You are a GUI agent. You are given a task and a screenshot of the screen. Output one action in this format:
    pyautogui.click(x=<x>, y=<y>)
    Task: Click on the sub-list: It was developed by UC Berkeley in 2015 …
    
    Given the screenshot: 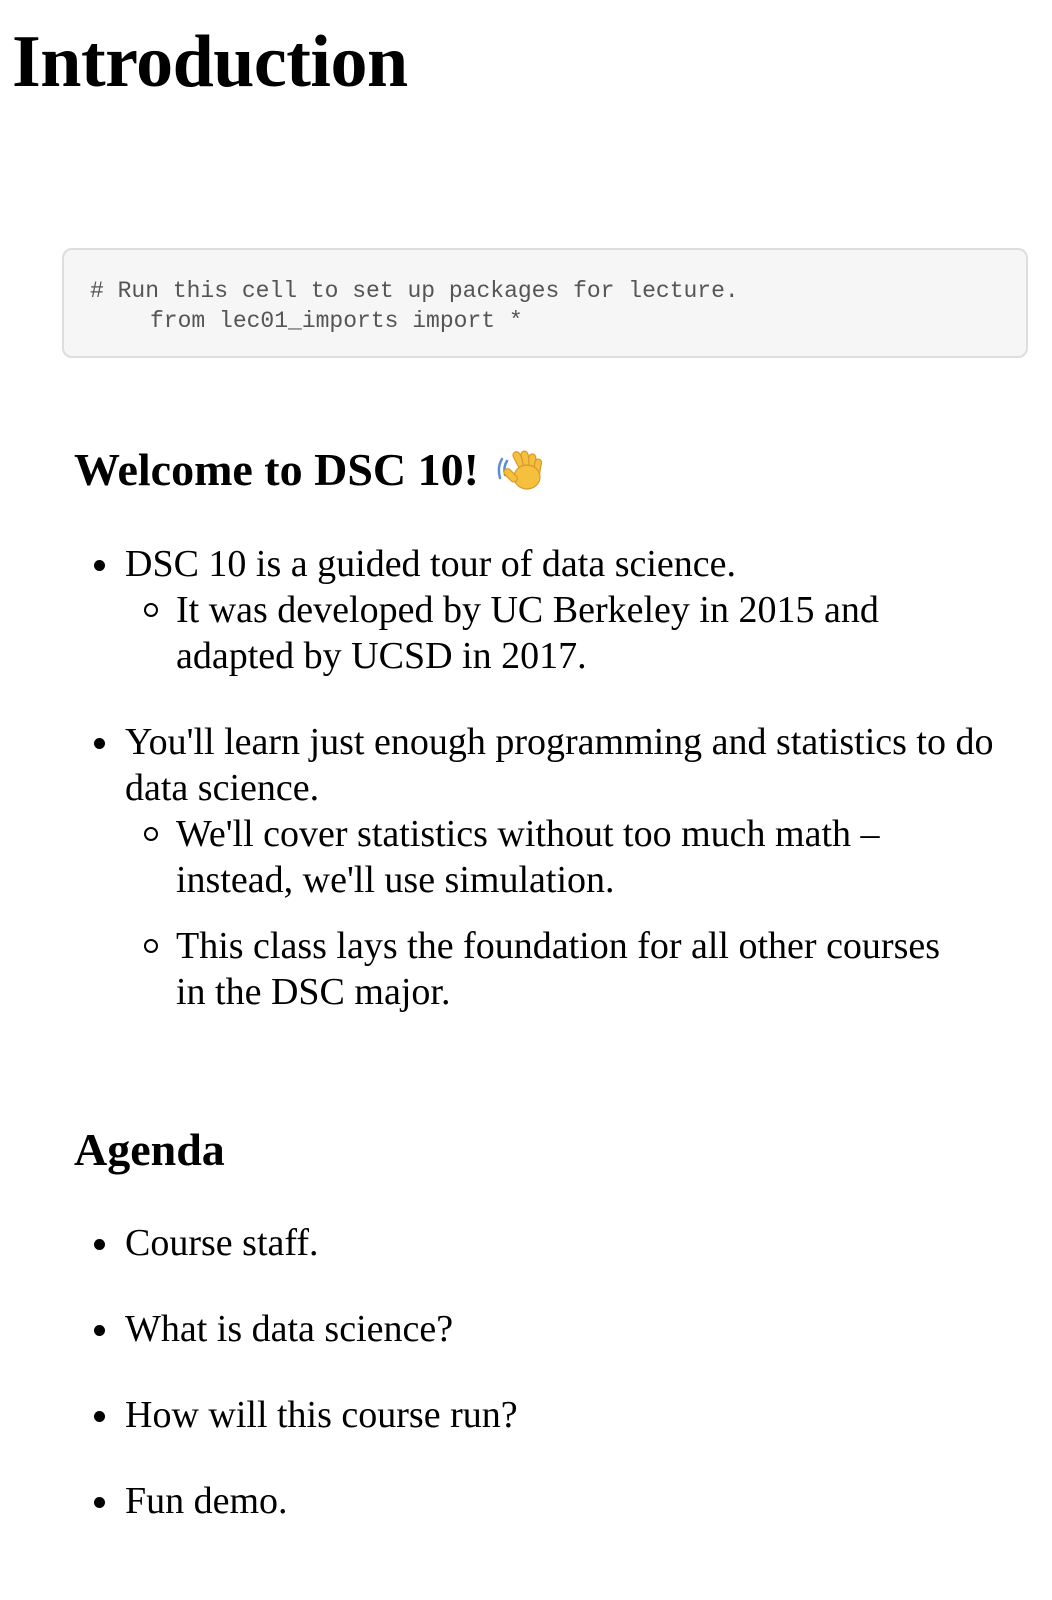 What is the action you would take?
    pyautogui.click(x=565, y=633)
    